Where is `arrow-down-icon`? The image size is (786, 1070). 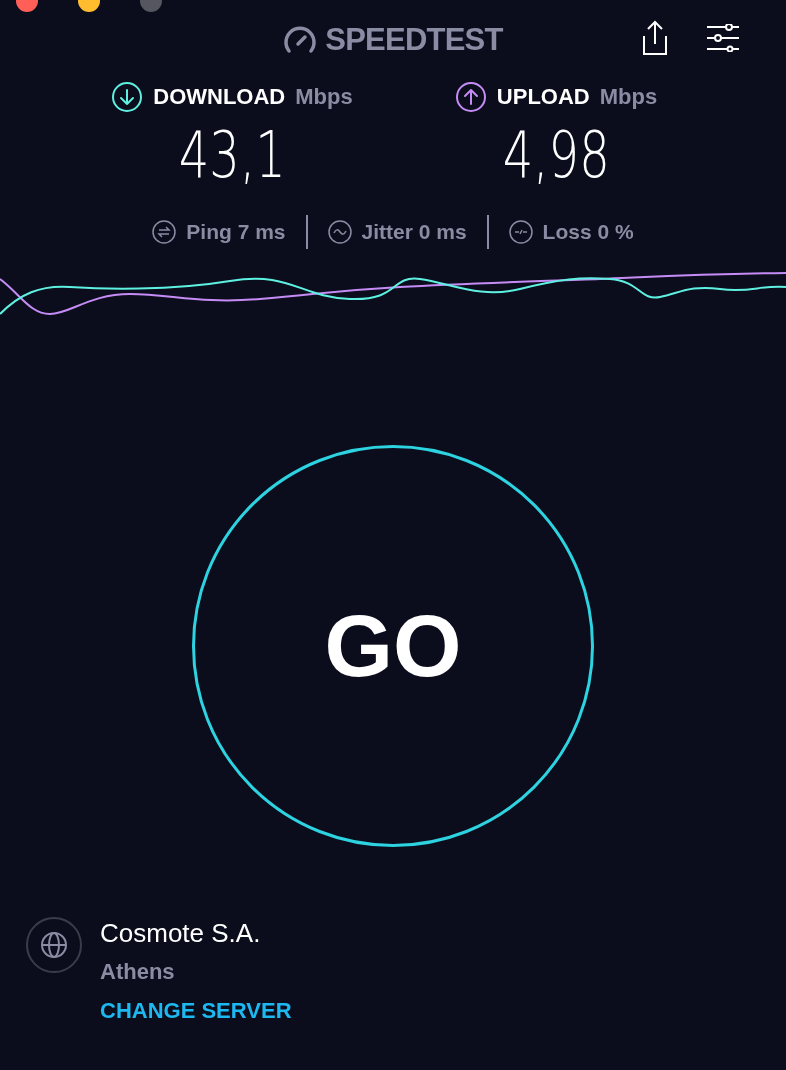
arrow-down-icon is located at coordinates (127, 96).